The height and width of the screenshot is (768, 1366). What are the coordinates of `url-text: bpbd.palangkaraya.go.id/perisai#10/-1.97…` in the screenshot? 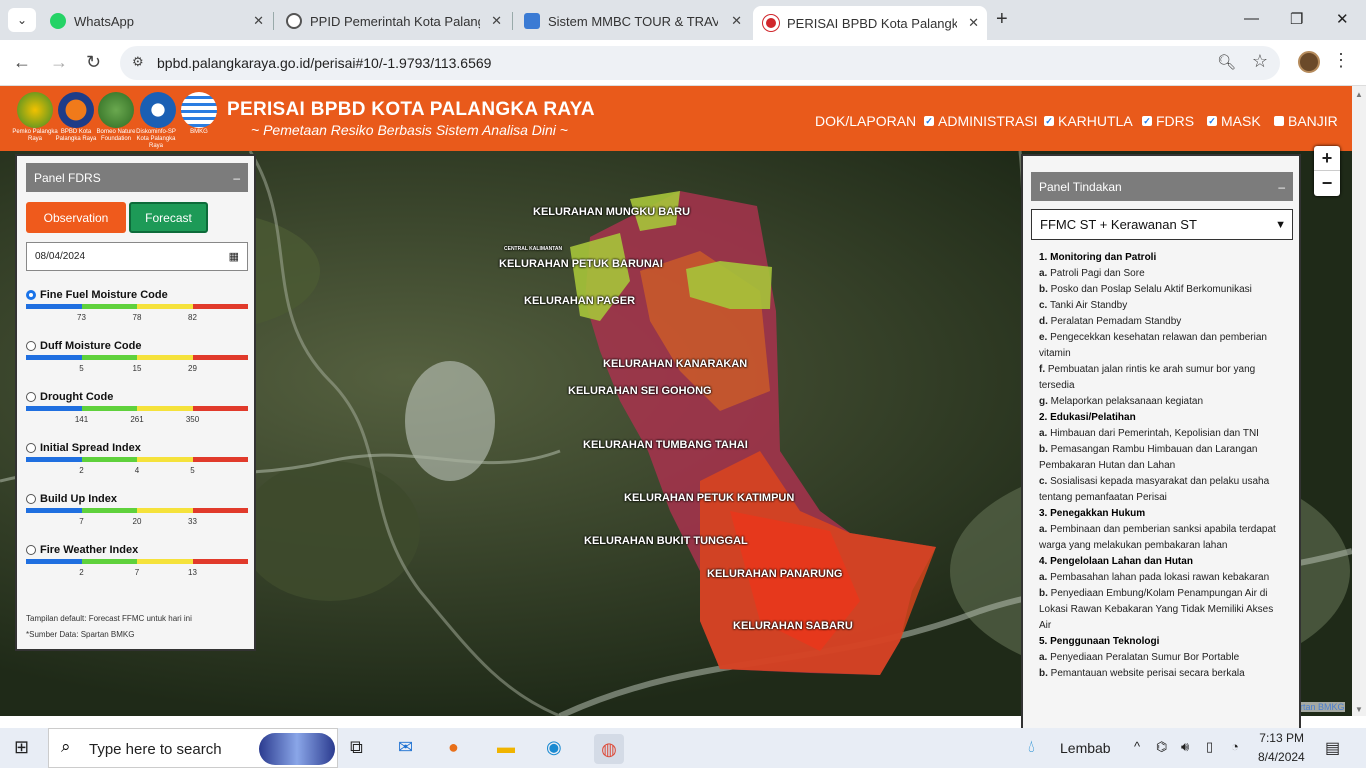 It's located at (324, 63).